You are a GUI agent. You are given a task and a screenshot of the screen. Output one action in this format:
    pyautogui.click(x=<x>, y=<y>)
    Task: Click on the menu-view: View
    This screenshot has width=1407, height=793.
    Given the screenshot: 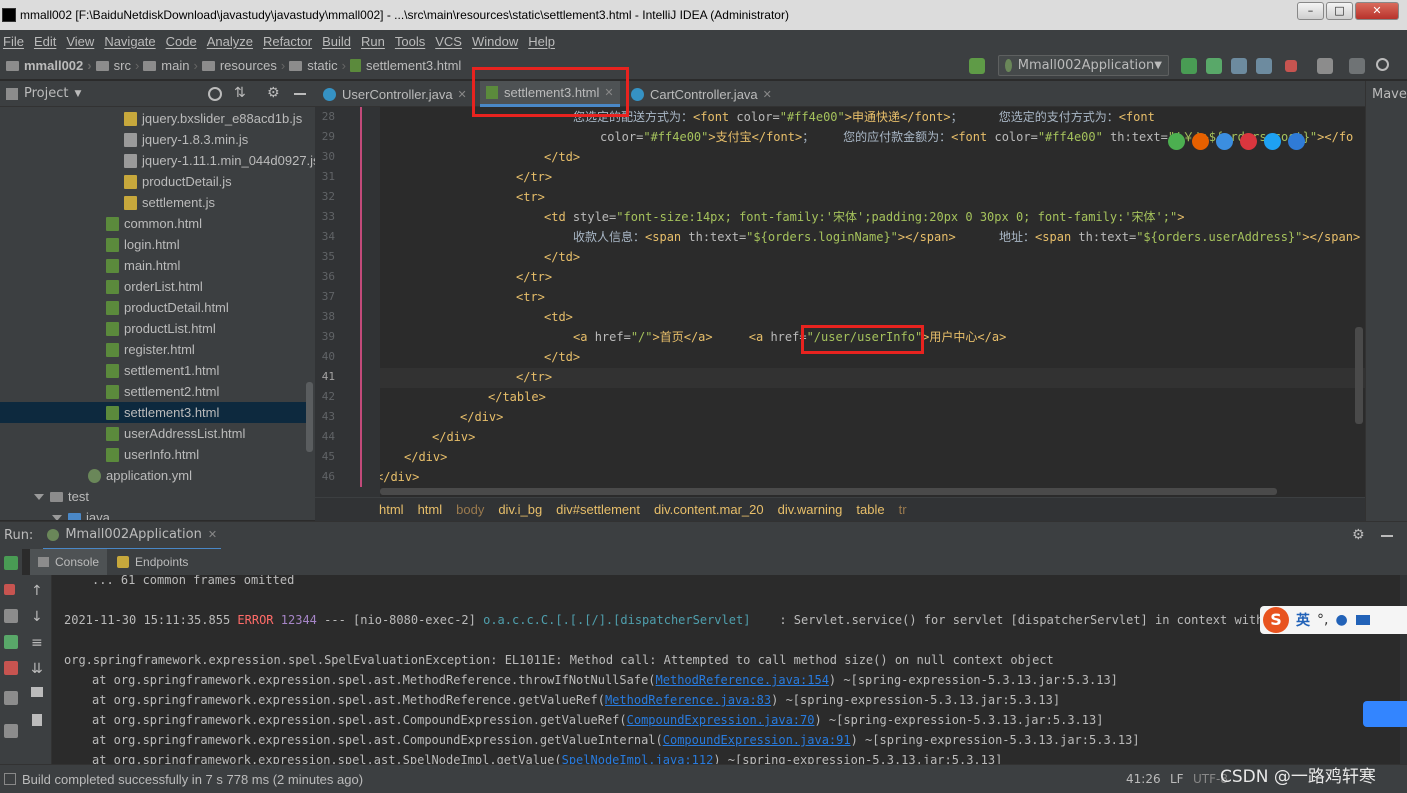 What is the action you would take?
    pyautogui.click(x=82, y=41)
    